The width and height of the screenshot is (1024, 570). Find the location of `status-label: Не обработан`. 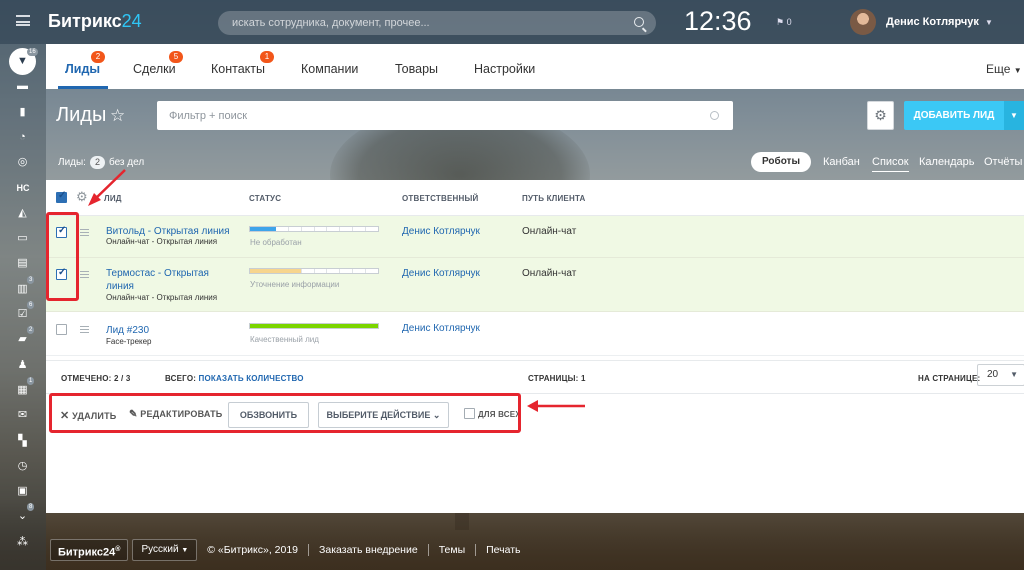

status-label: Не обработан is located at coordinates (276, 242).